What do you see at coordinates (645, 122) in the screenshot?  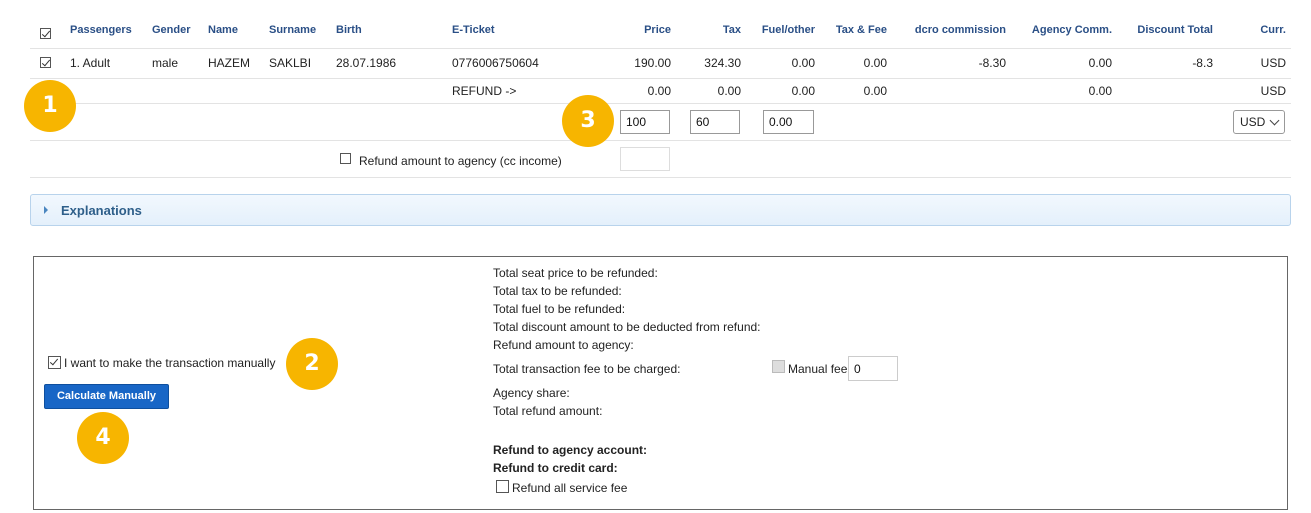 I see `refund-price-input` at bounding box center [645, 122].